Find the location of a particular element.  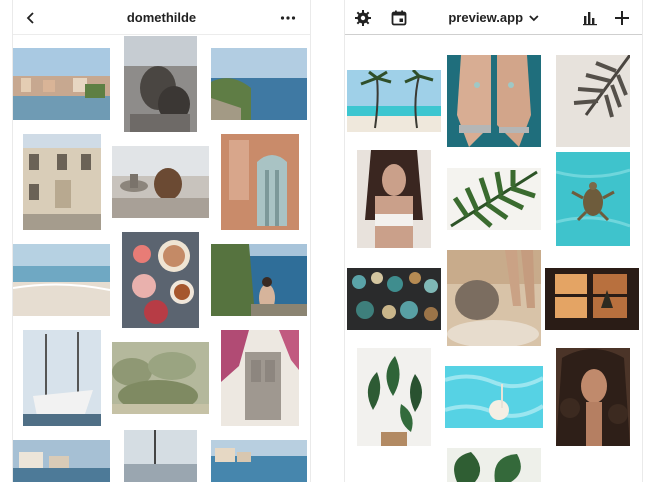

account-switcher: preview.app is located at coordinates (493, 17).